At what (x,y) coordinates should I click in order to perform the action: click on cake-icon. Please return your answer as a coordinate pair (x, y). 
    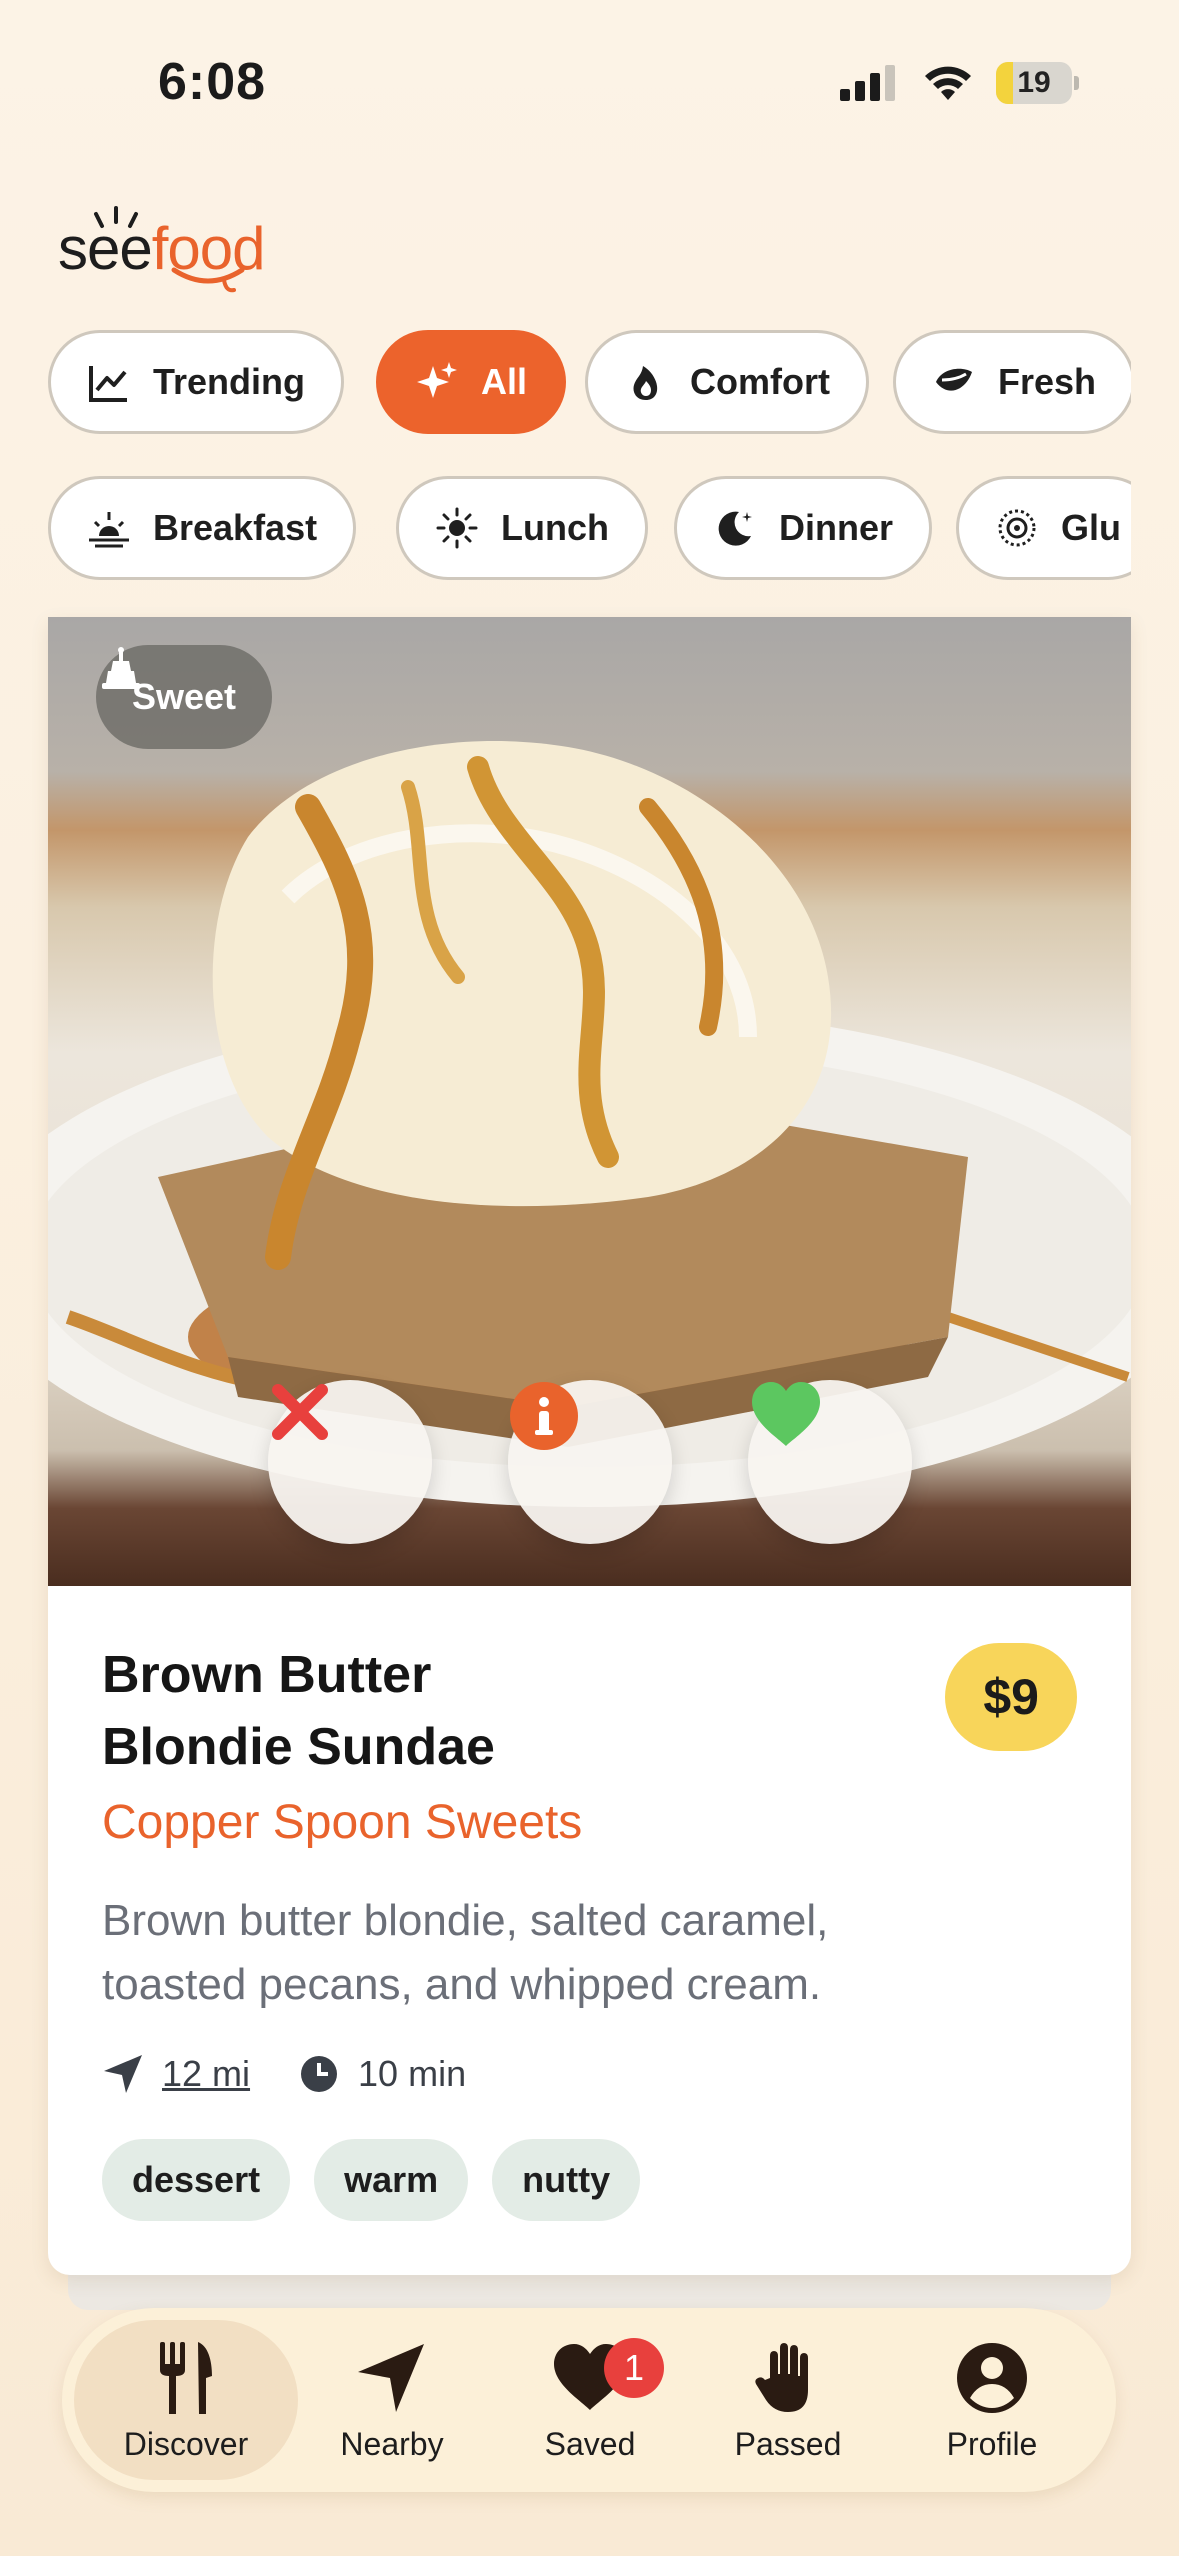
    Looking at the image, I should click on (121, 668).